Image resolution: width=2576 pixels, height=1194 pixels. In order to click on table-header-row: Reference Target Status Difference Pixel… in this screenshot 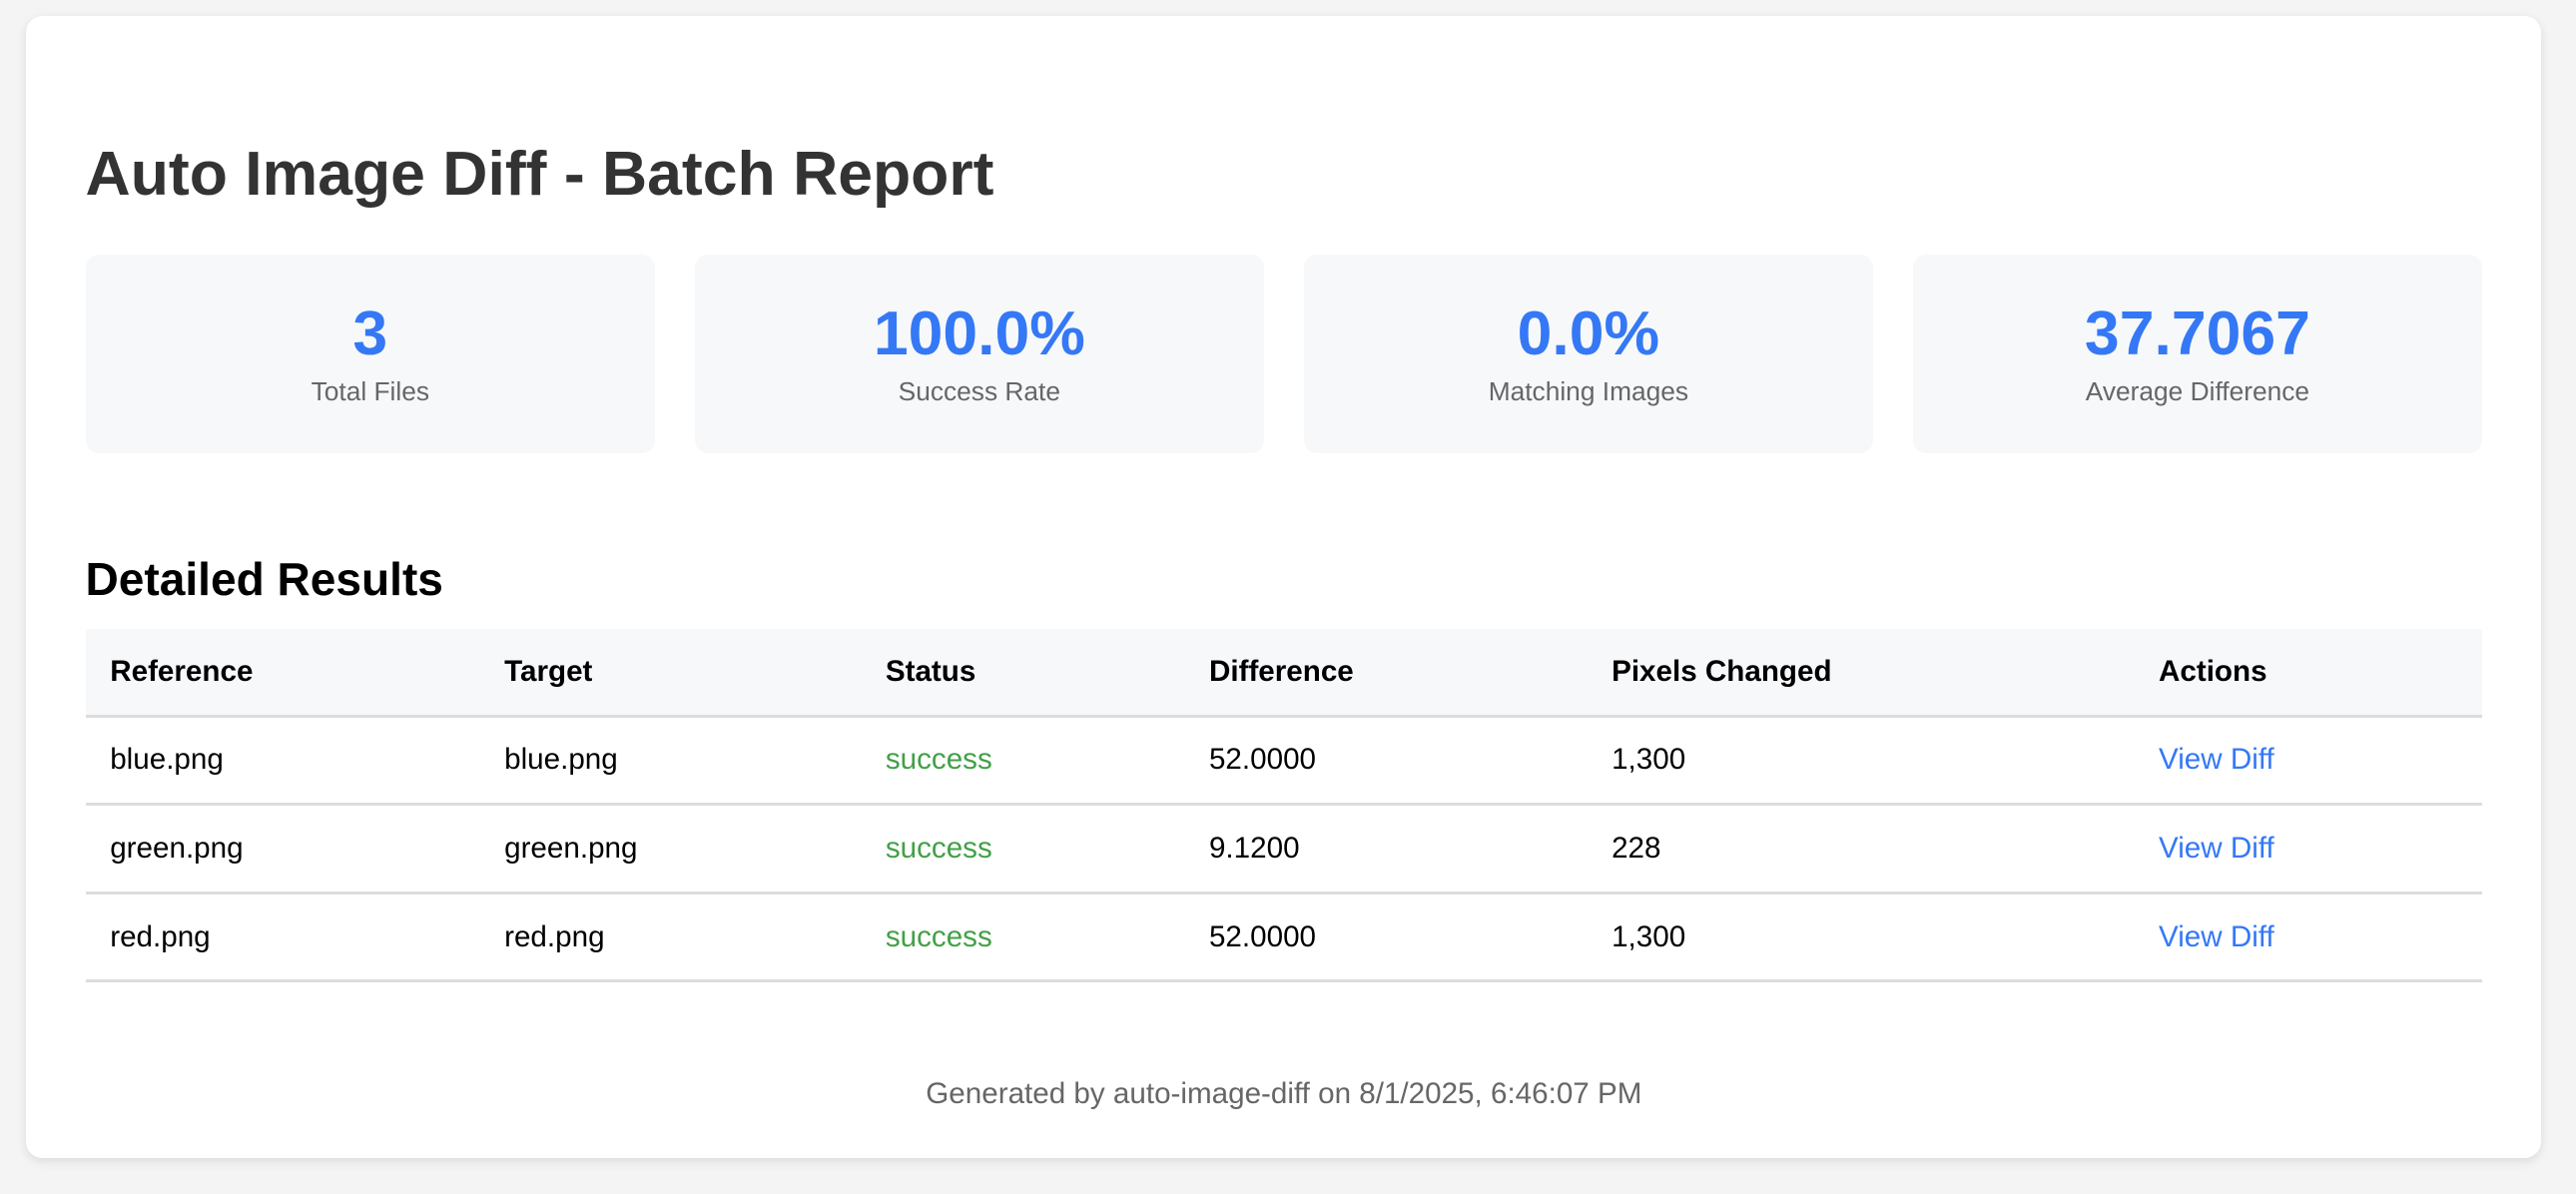, I will do `click(1284, 673)`.